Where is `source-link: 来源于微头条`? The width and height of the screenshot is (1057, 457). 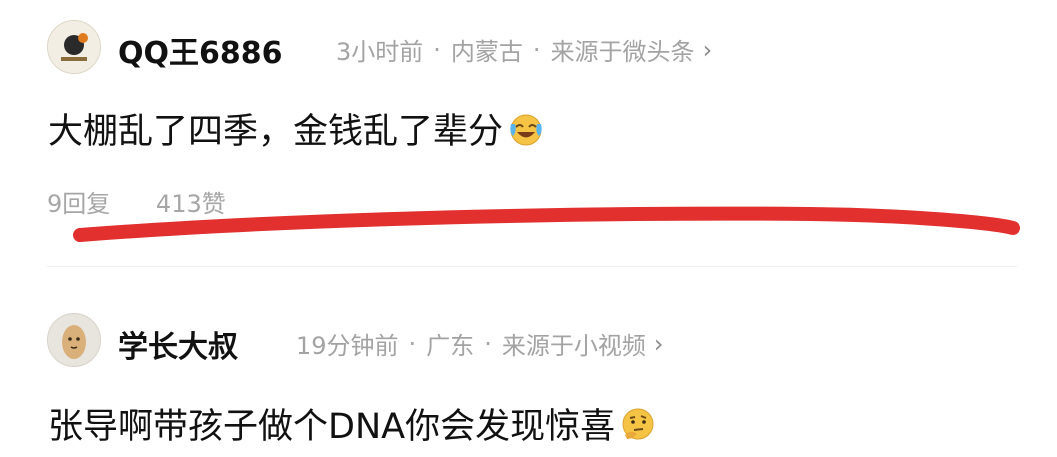 source-link: 来源于微头条 is located at coordinates (623, 49).